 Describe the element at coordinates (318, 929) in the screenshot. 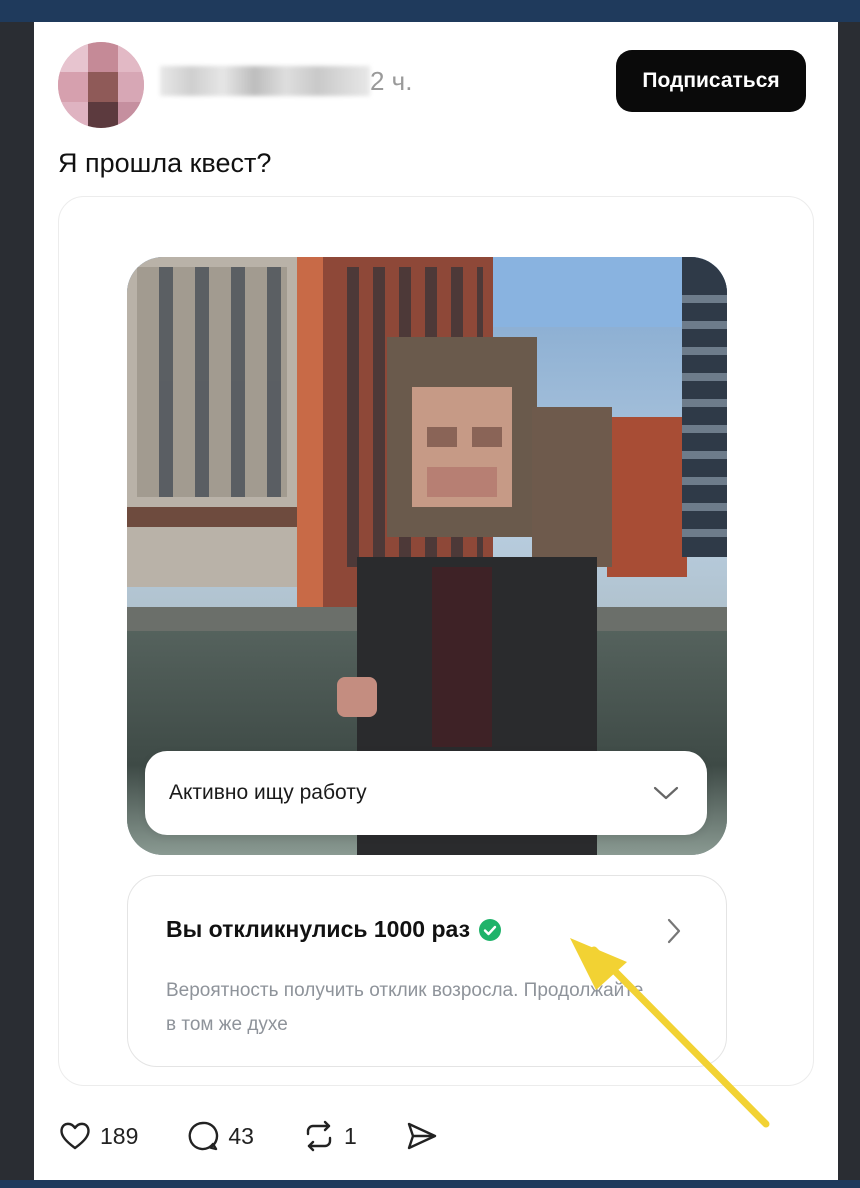

I see `stat-title: Вы откликнулись 1000 раз` at that location.